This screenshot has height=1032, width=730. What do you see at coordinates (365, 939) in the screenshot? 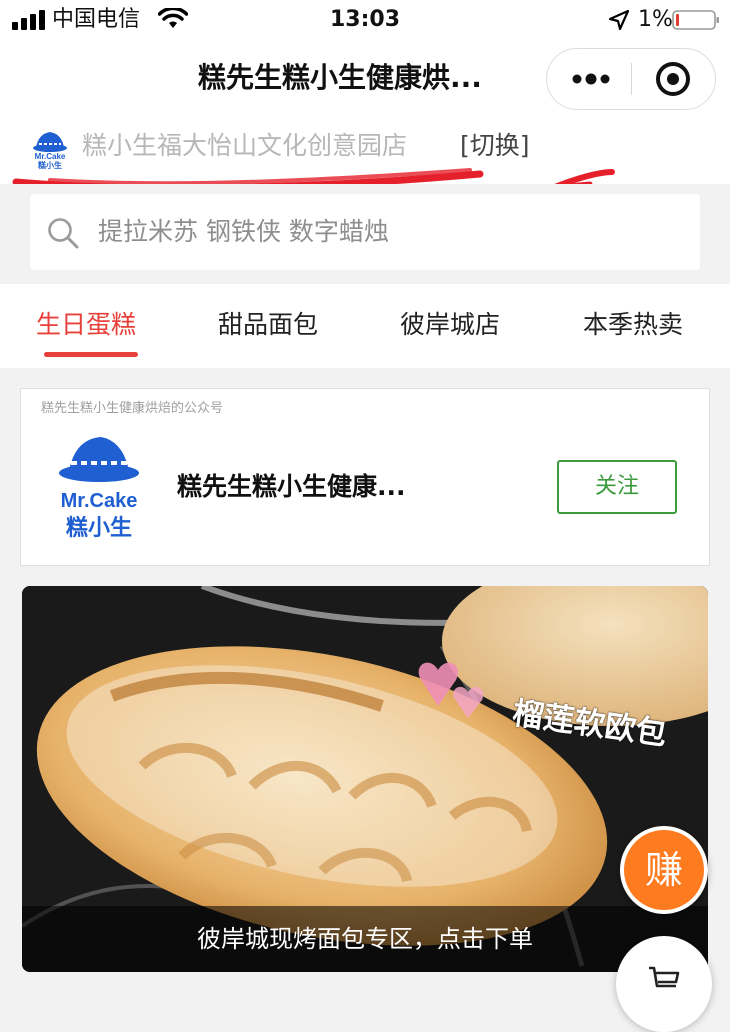
I see `banner-caption: 彼岸城现烤面包专区，点击下单` at bounding box center [365, 939].